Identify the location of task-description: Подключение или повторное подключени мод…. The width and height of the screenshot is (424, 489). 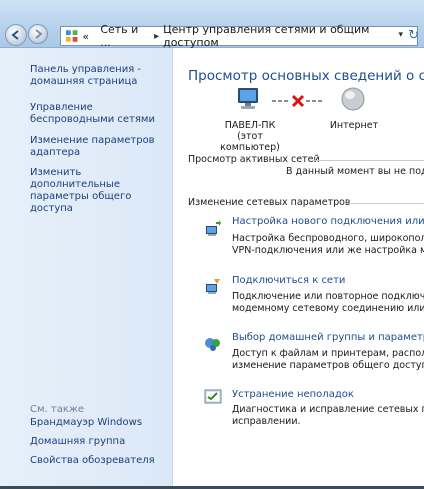
(328, 303).